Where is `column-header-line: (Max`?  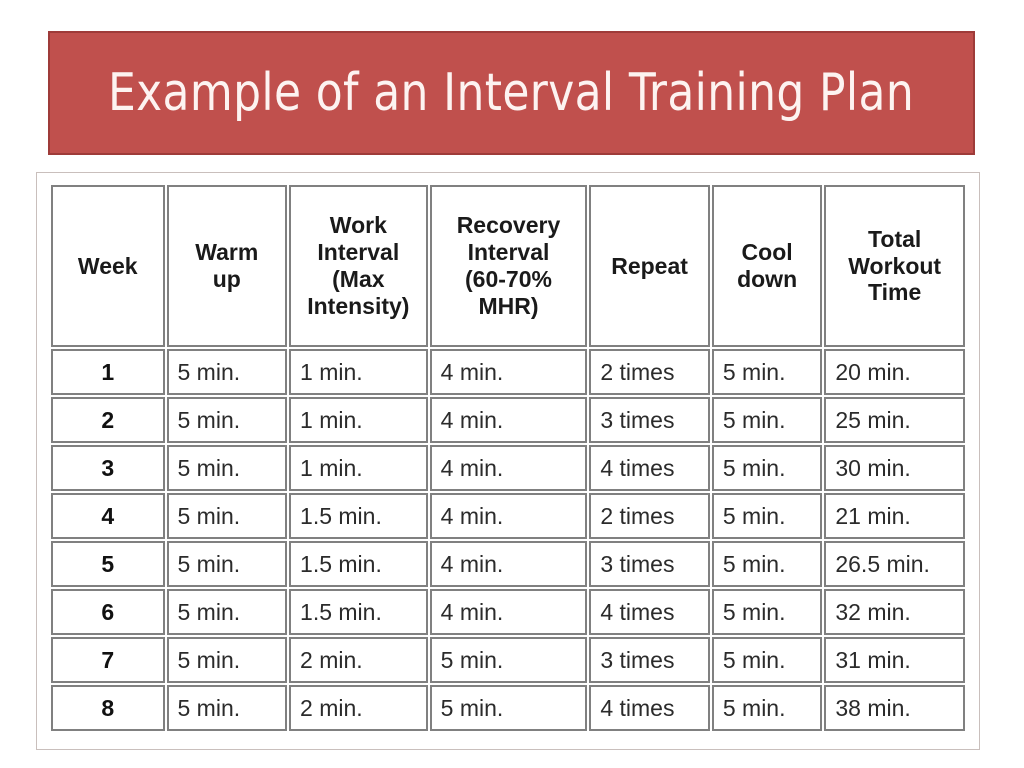 column-header-line: (Max is located at coordinates (358, 279).